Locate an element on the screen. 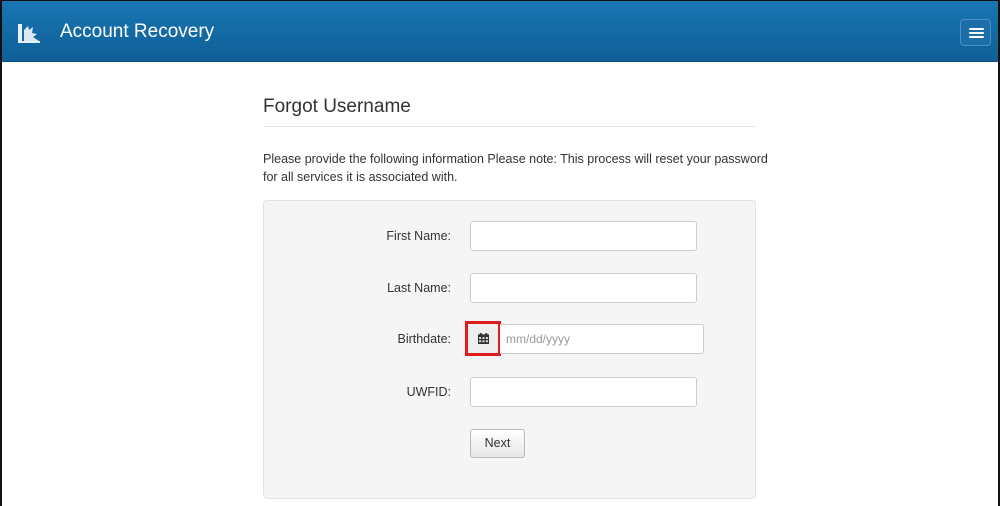 The image size is (1000, 506). birthdate-label: Birthdate: is located at coordinates (424, 339).